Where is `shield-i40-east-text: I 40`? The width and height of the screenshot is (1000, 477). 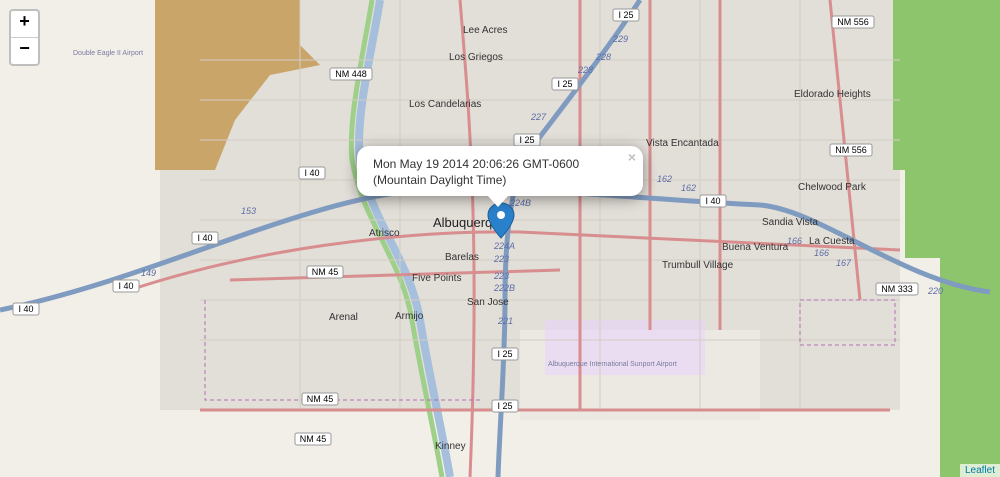
shield-i40-east-text: I 40 is located at coordinates (712, 201).